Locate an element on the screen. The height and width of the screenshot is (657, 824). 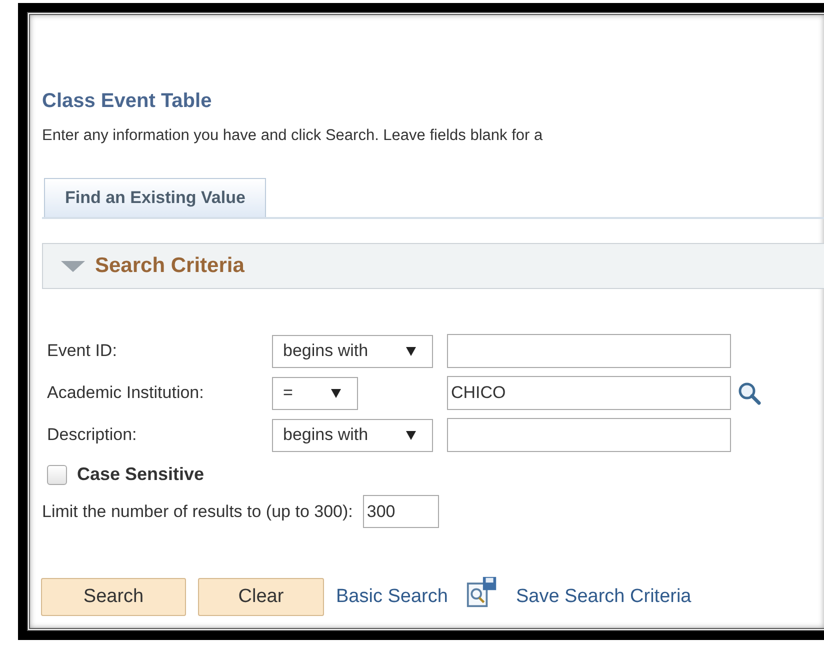
link: Basic Search is located at coordinates (392, 597).